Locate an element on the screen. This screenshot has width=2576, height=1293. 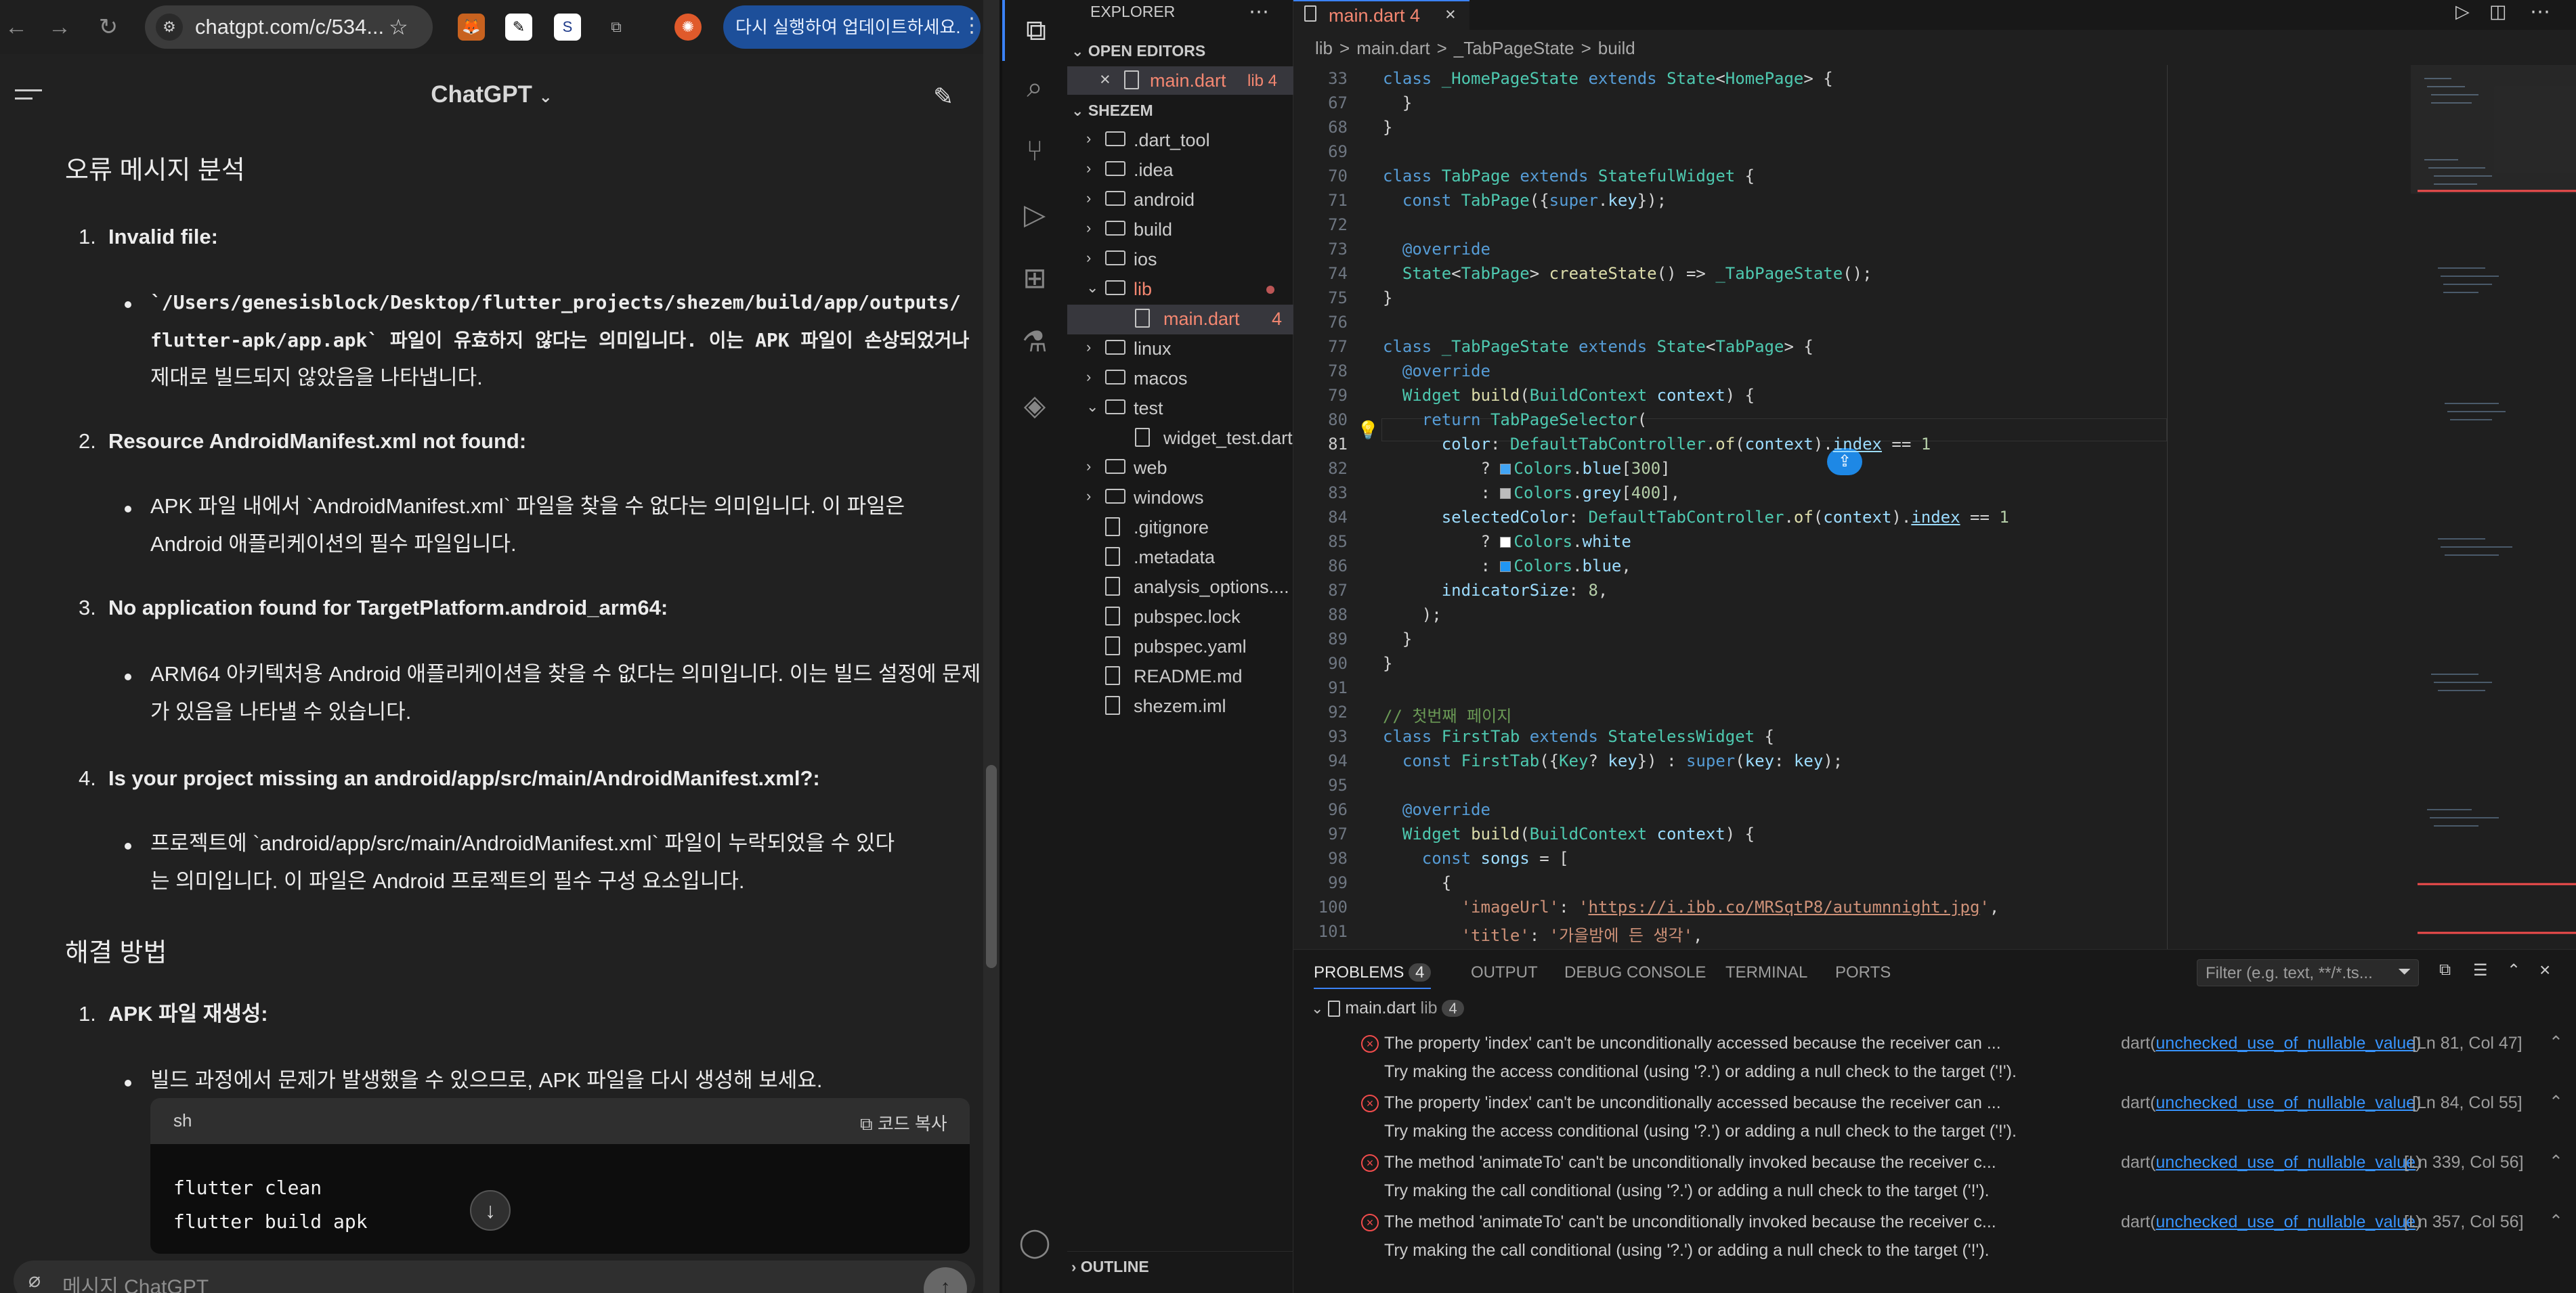
breadcrumb-item: build is located at coordinates (1616, 48).